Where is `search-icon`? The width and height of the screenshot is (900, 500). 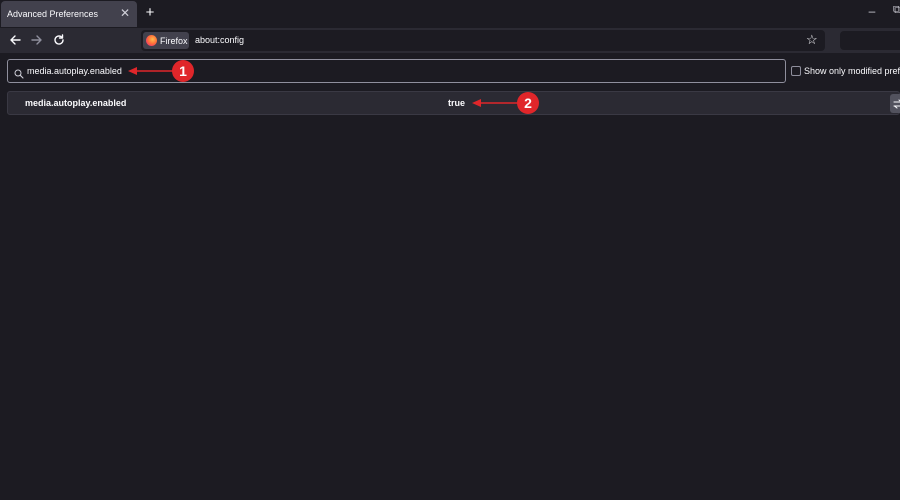 search-icon is located at coordinates (20, 72).